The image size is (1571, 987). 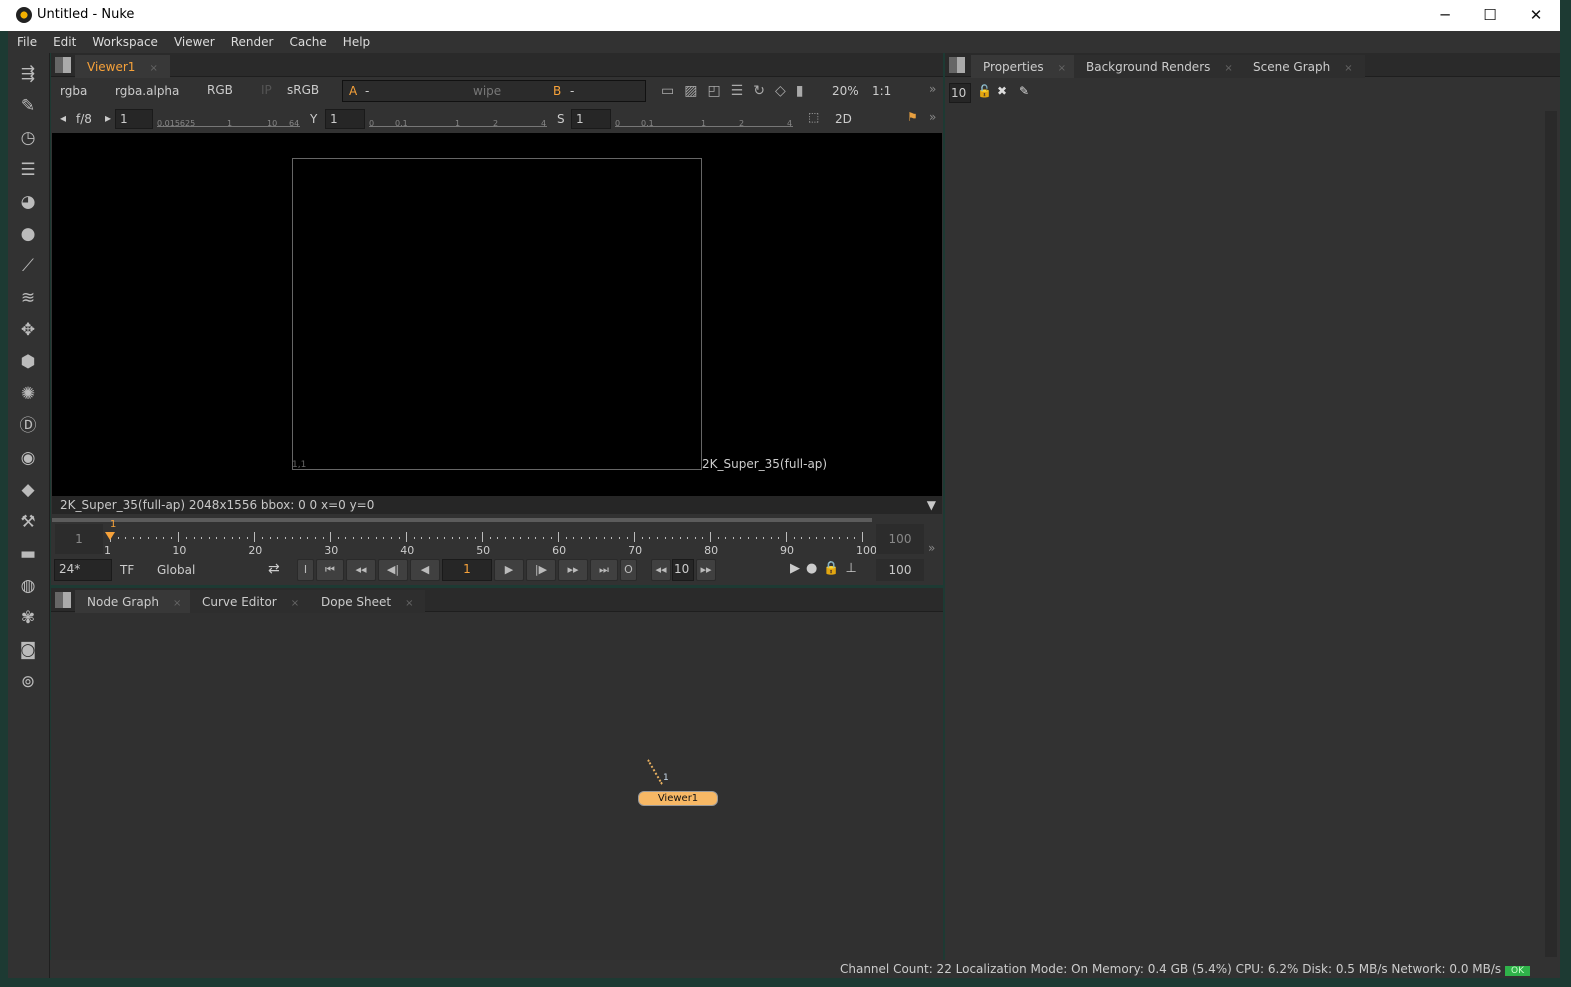 I want to click on tab-curve-editor: Curve Editor ×, so click(x=251, y=601).